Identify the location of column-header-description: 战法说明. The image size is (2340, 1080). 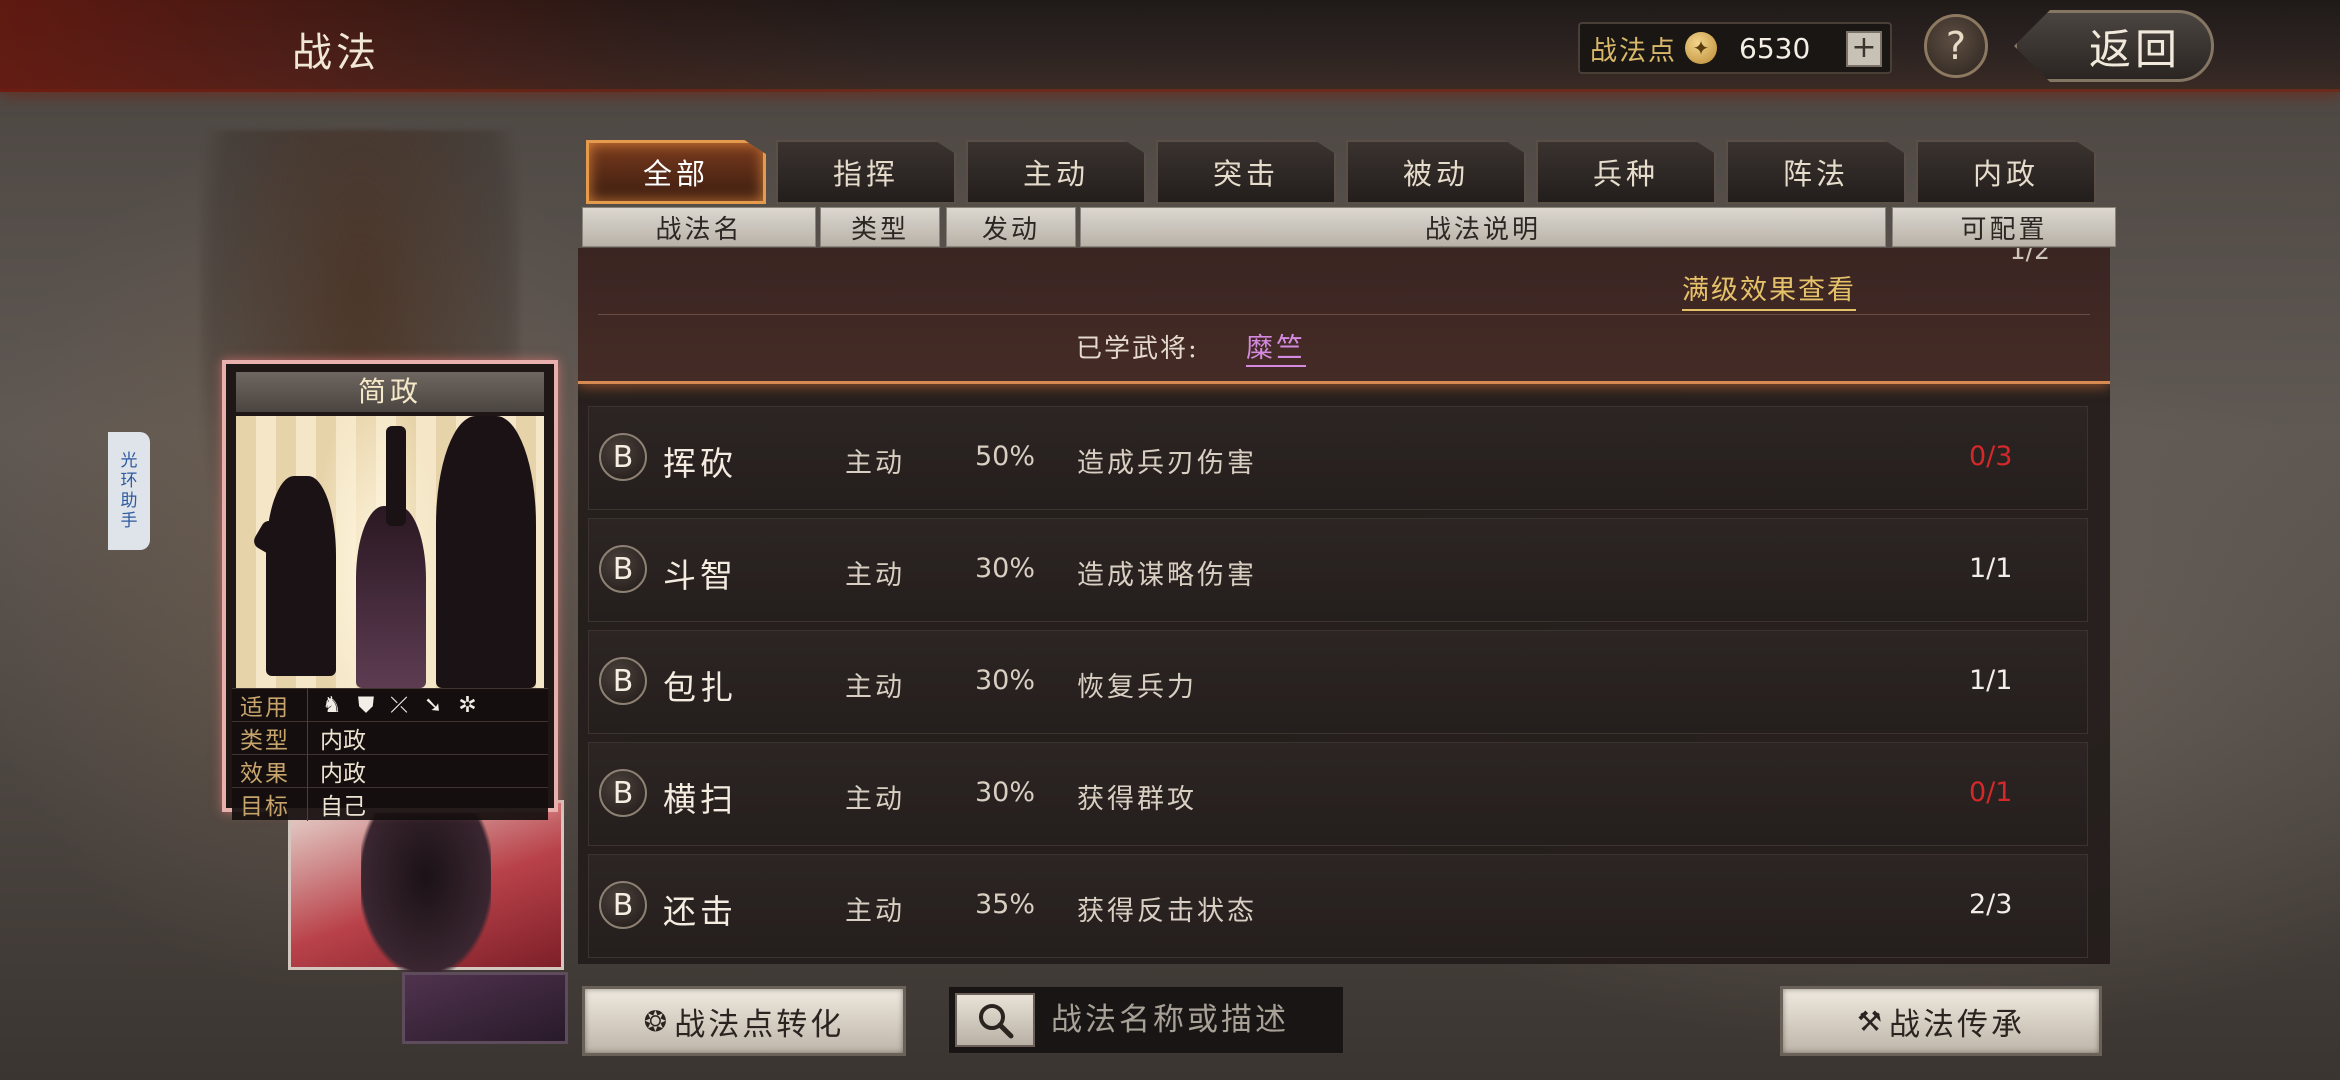
(1483, 227).